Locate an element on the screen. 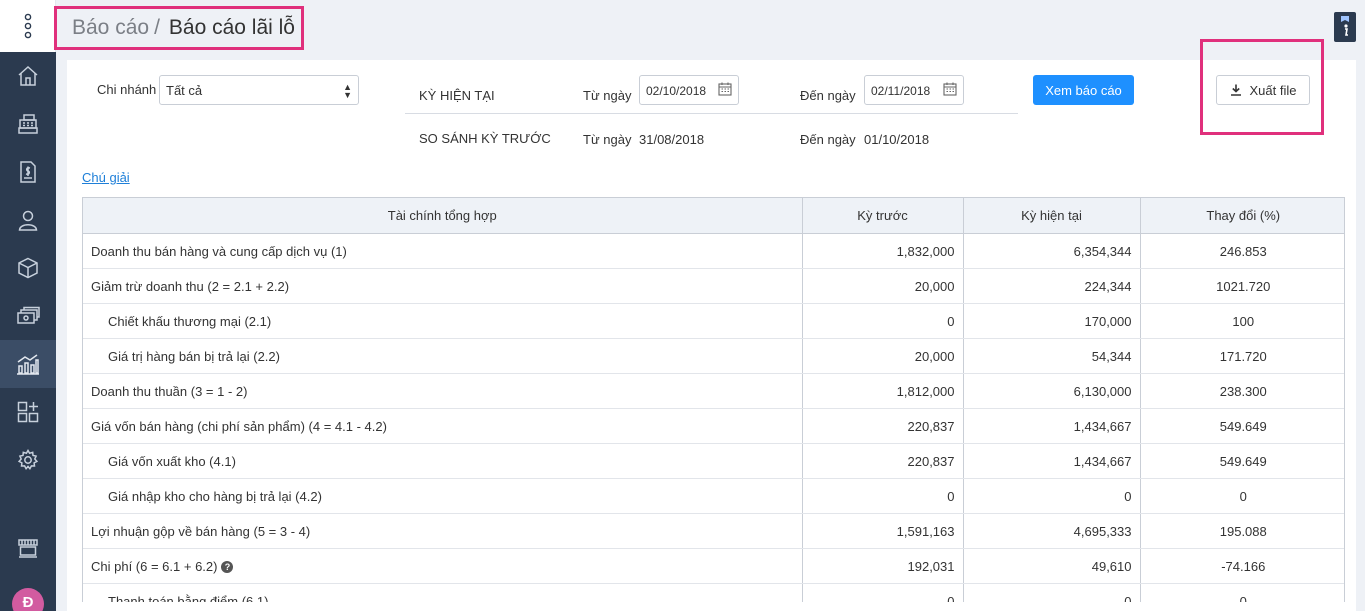 The width and height of the screenshot is (1365, 611). breadcrumb: Báo cáo / Báo cáo lãi lỗ is located at coordinates (179, 28).